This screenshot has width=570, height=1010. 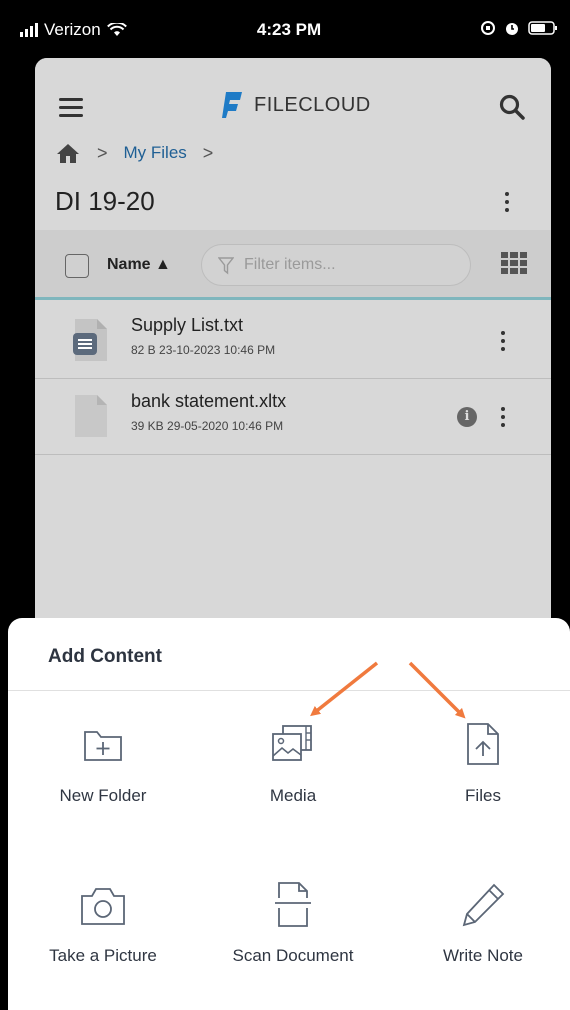 What do you see at coordinates (512, 29) in the screenshot?
I see `alarm-icon` at bounding box center [512, 29].